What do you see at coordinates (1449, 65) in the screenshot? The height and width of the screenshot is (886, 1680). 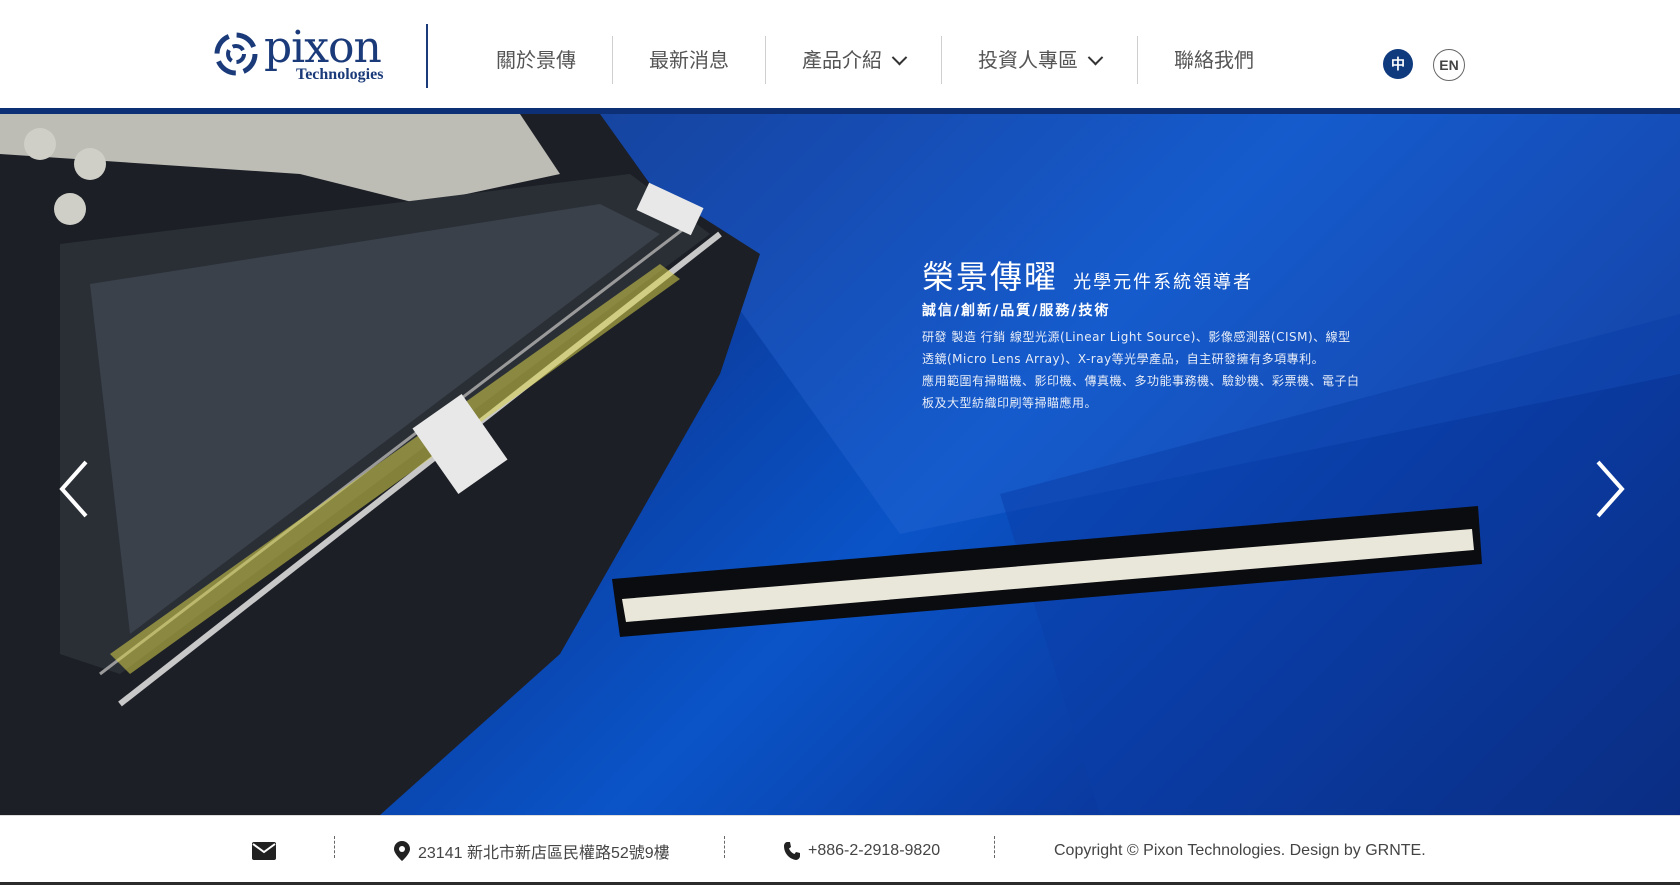 I see `lang-en-button: EN` at bounding box center [1449, 65].